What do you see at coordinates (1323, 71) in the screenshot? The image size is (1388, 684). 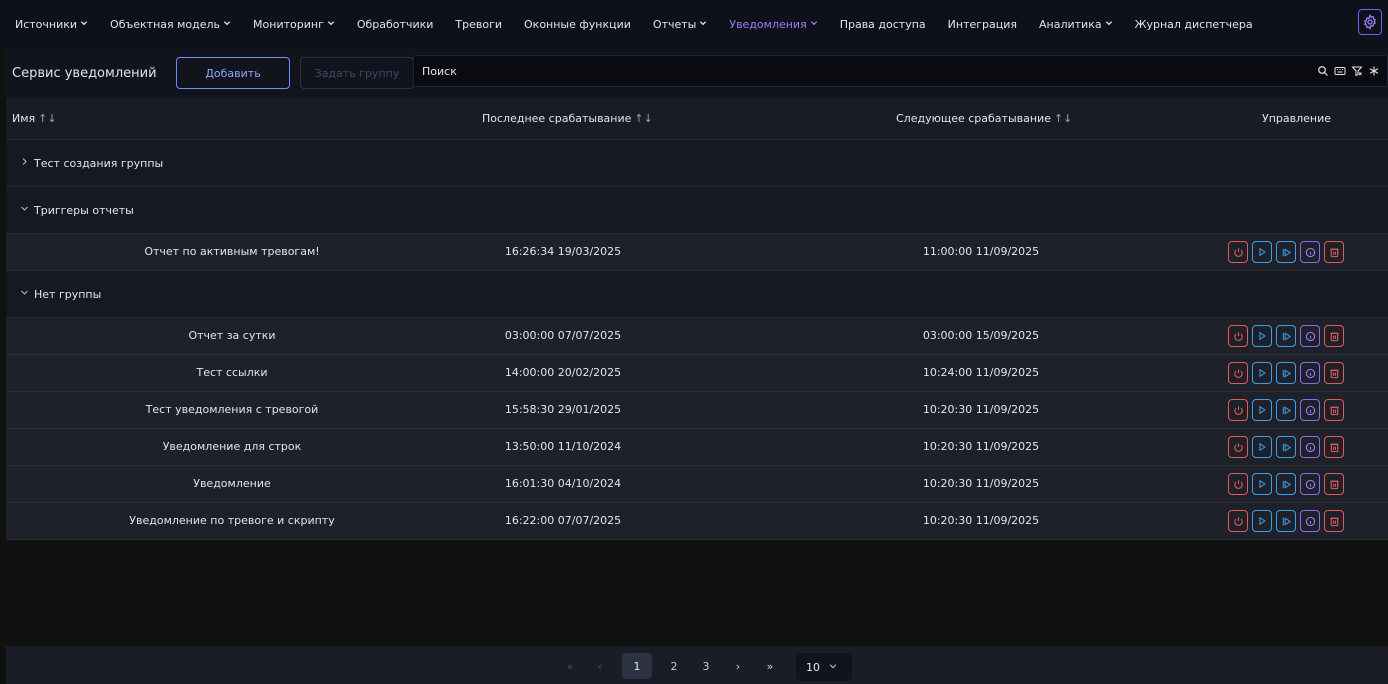 I see `search-icon` at bounding box center [1323, 71].